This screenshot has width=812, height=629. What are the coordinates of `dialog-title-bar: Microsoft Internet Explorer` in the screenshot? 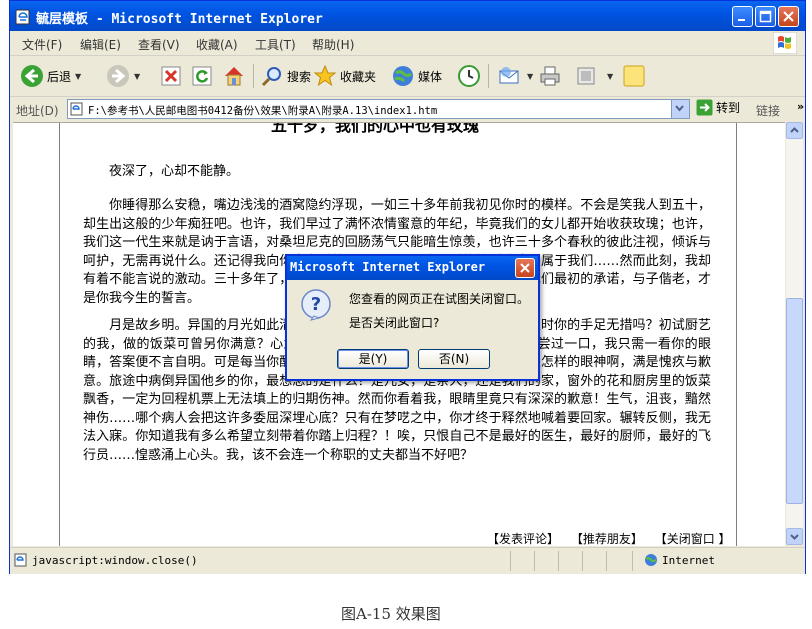 It's located at (412, 268).